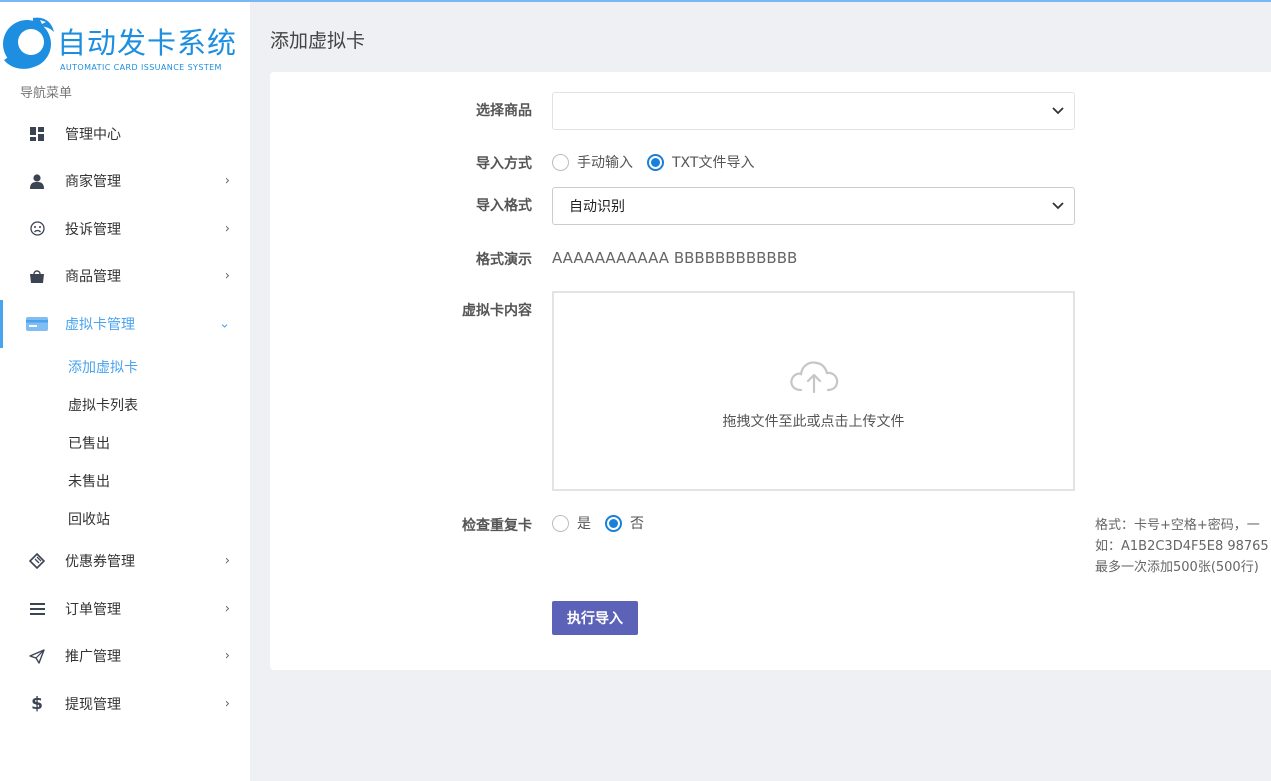 The image size is (1271, 781). What do you see at coordinates (125, 405) in the screenshot?
I see `sub-item-card-list: 虚拟卡列表` at bounding box center [125, 405].